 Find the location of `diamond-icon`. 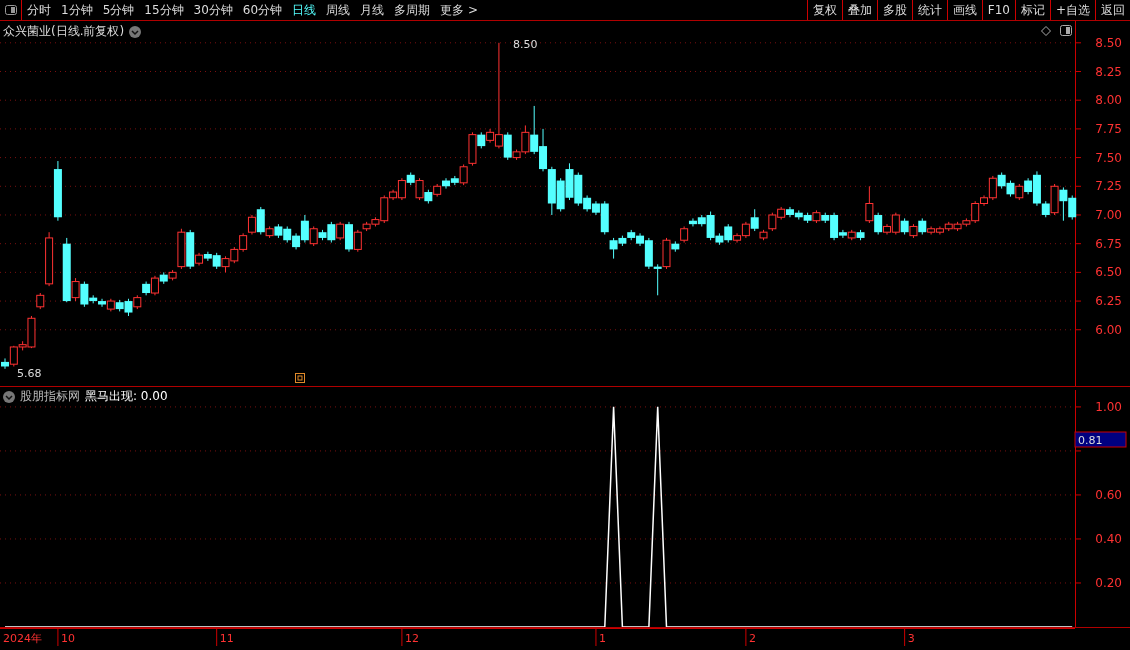

diamond-icon is located at coordinates (1046, 31).